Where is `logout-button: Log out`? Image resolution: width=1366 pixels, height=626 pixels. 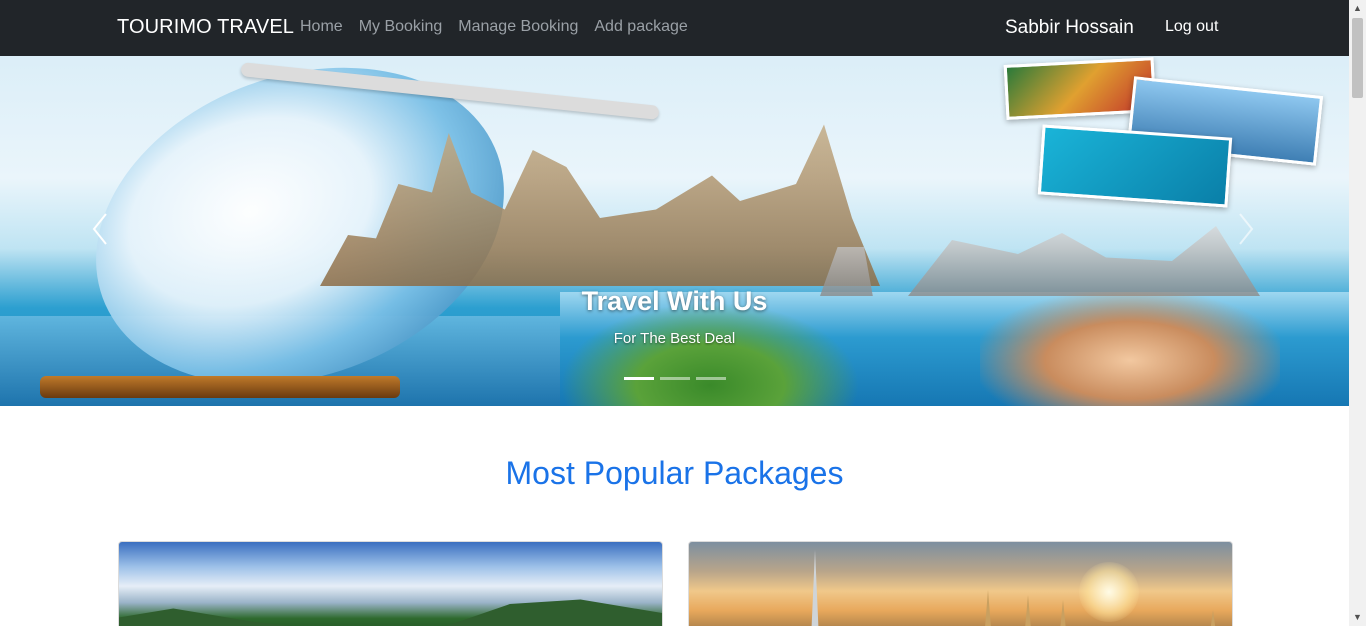 logout-button: Log out is located at coordinates (1191, 27).